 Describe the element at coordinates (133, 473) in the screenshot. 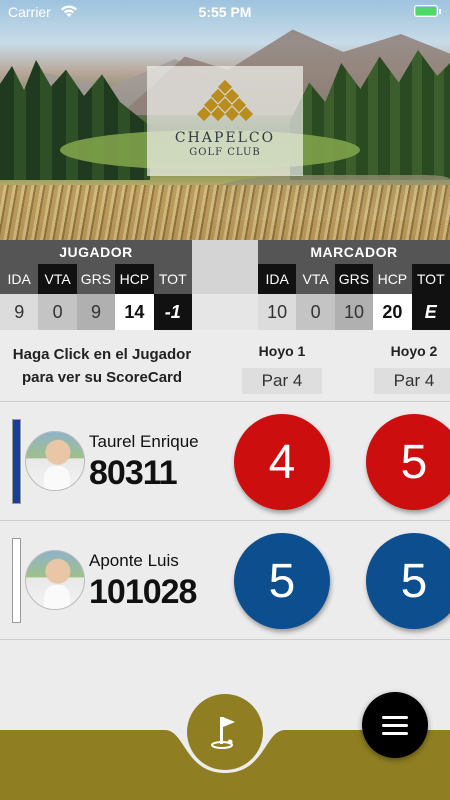

I see `player-number: 80311` at that location.